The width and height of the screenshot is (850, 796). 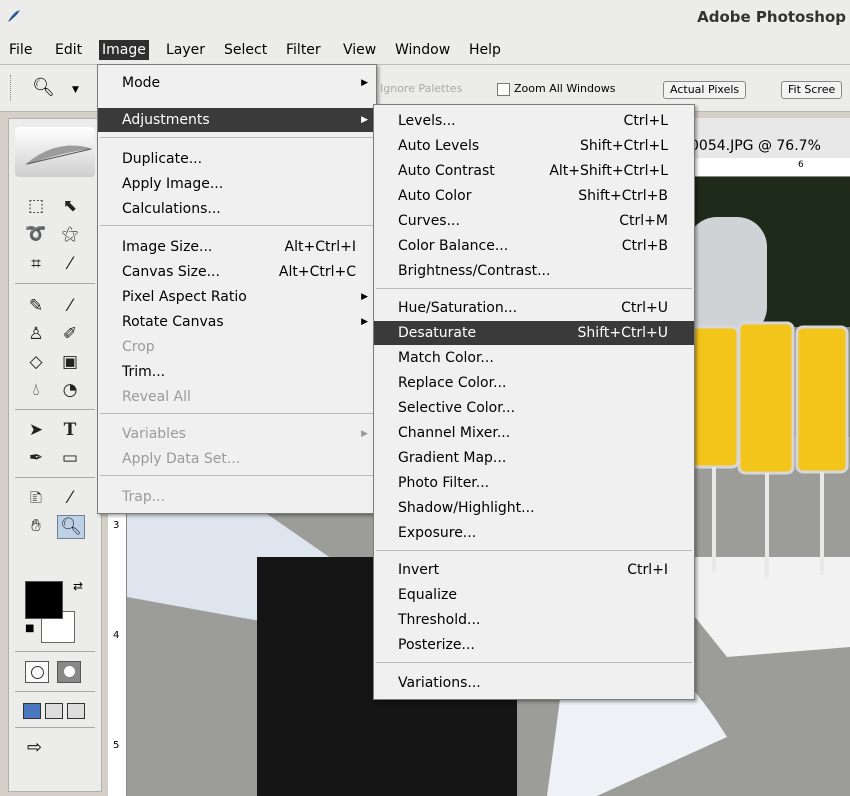 What do you see at coordinates (503, 89) in the screenshot?
I see `zoom-all-windows-checkbox` at bounding box center [503, 89].